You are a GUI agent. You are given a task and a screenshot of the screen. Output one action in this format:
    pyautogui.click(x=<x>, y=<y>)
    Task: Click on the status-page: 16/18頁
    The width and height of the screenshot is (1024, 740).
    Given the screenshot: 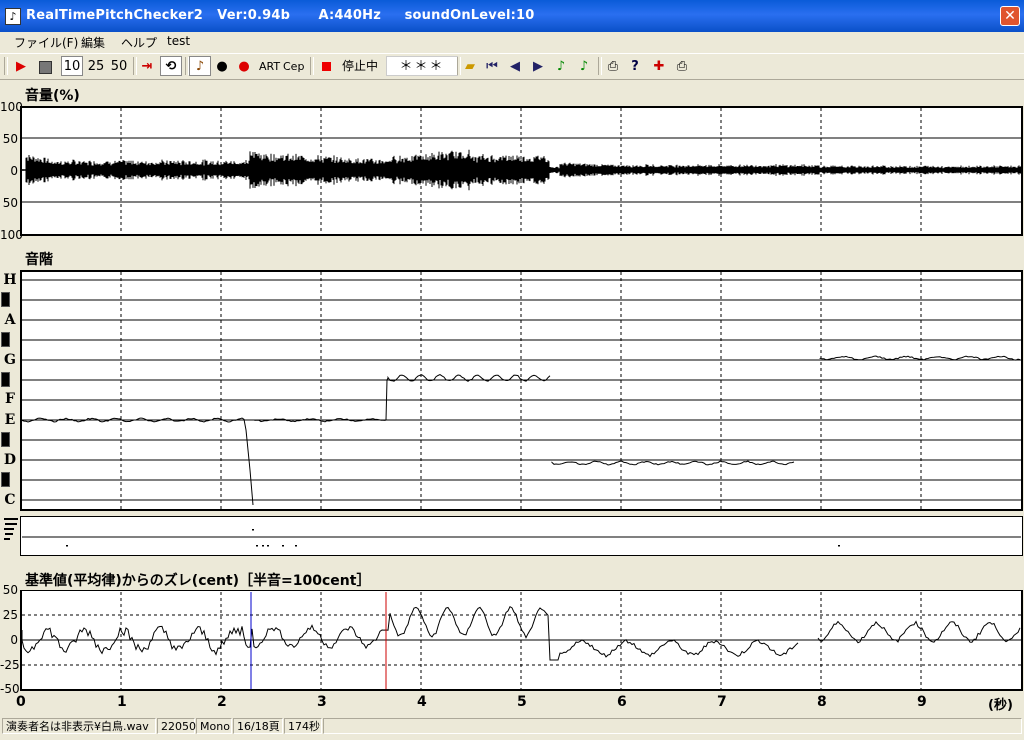 What is the action you would take?
    pyautogui.click(x=258, y=726)
    